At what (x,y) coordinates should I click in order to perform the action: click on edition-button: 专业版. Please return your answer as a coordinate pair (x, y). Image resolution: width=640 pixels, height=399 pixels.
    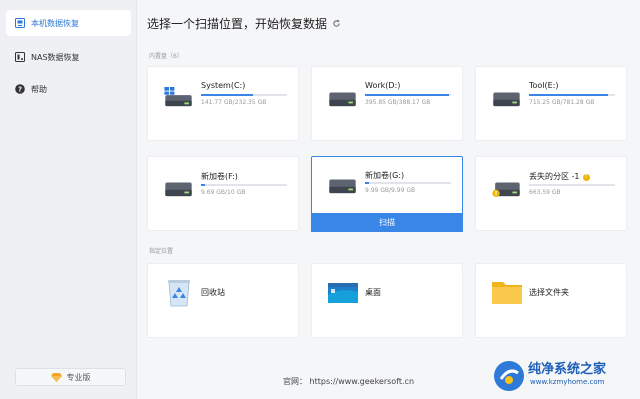
    Looking at the image, I should click on (70, 377).